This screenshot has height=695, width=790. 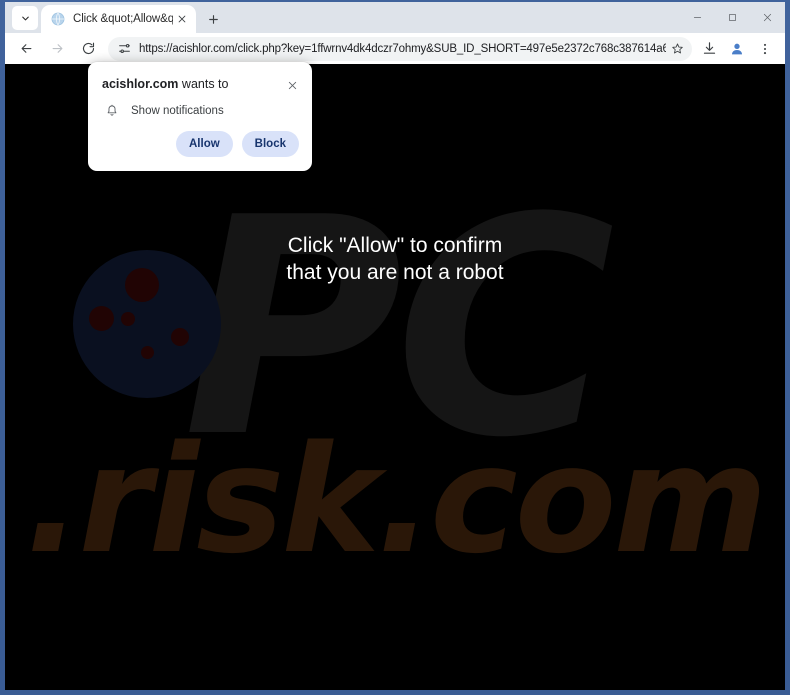 I want to click on chevron-down-icon, so click(x=25, y=18).